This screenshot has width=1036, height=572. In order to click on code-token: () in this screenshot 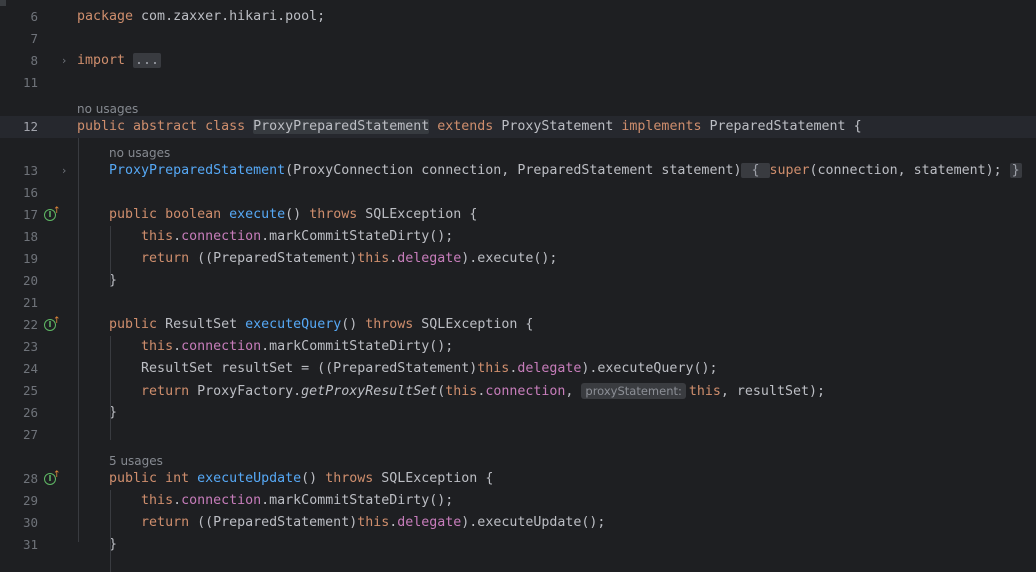, I will do `click(313, 478)`.